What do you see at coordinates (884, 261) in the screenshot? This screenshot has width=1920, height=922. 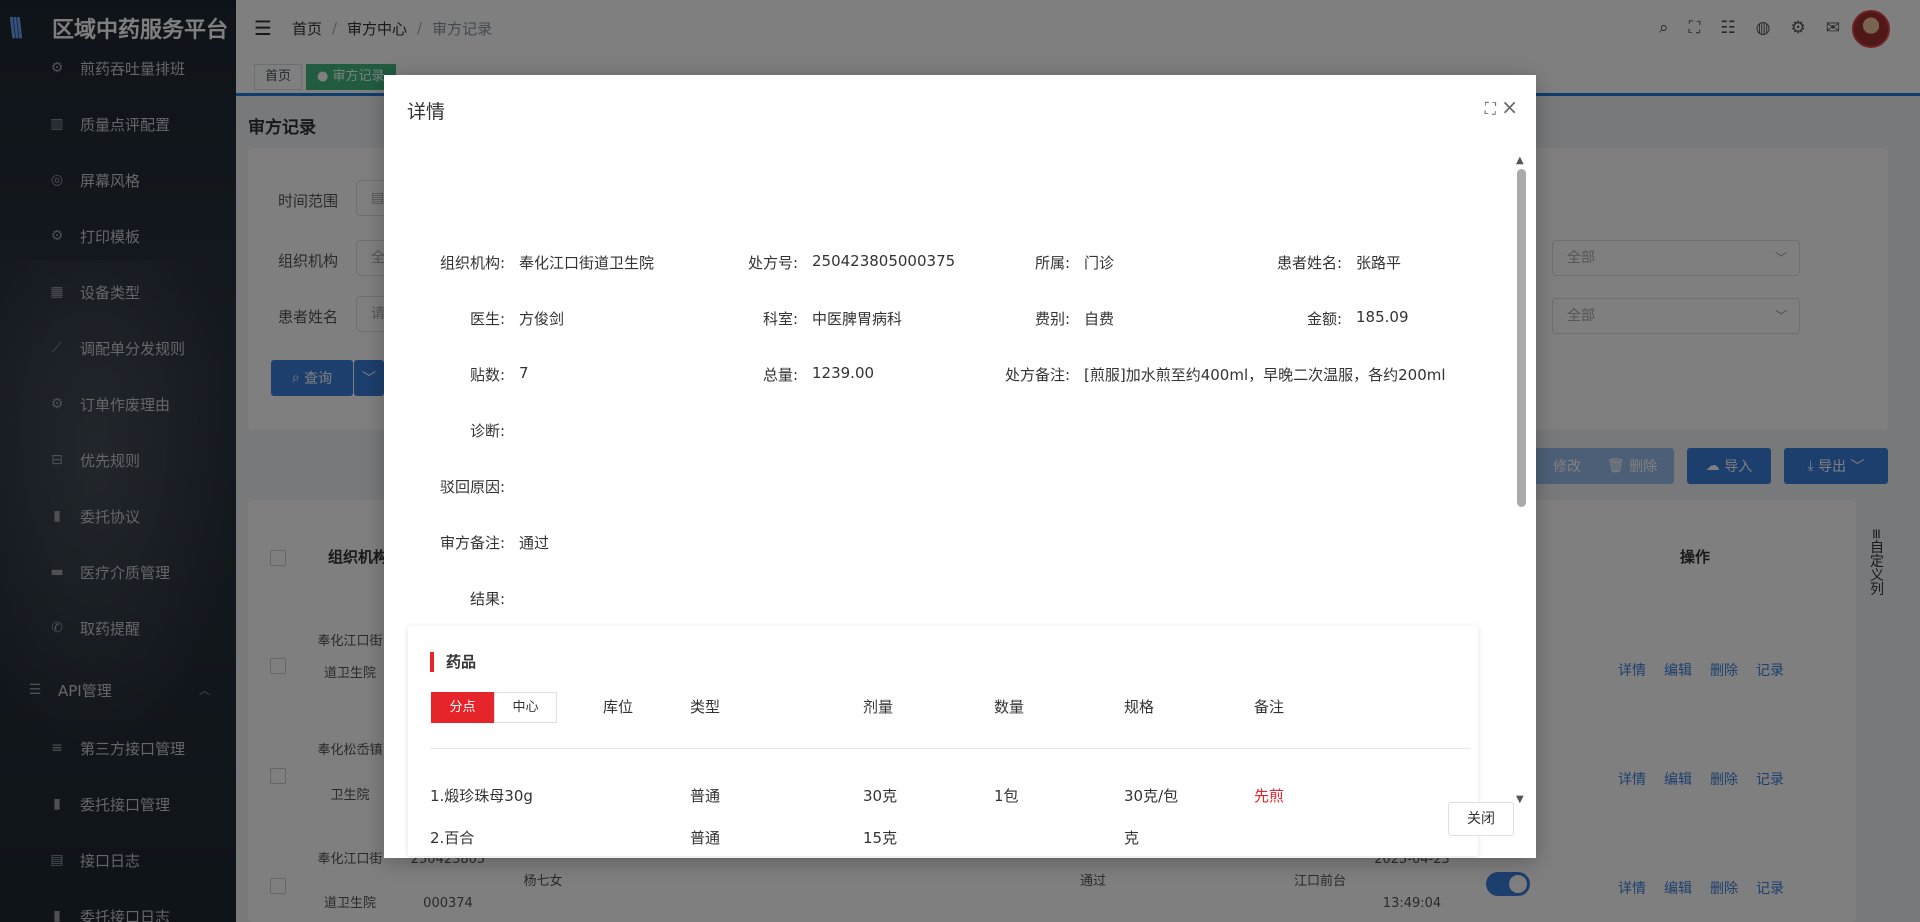 I see `field-value: 250423805000375` at bounding box center [884, 261].